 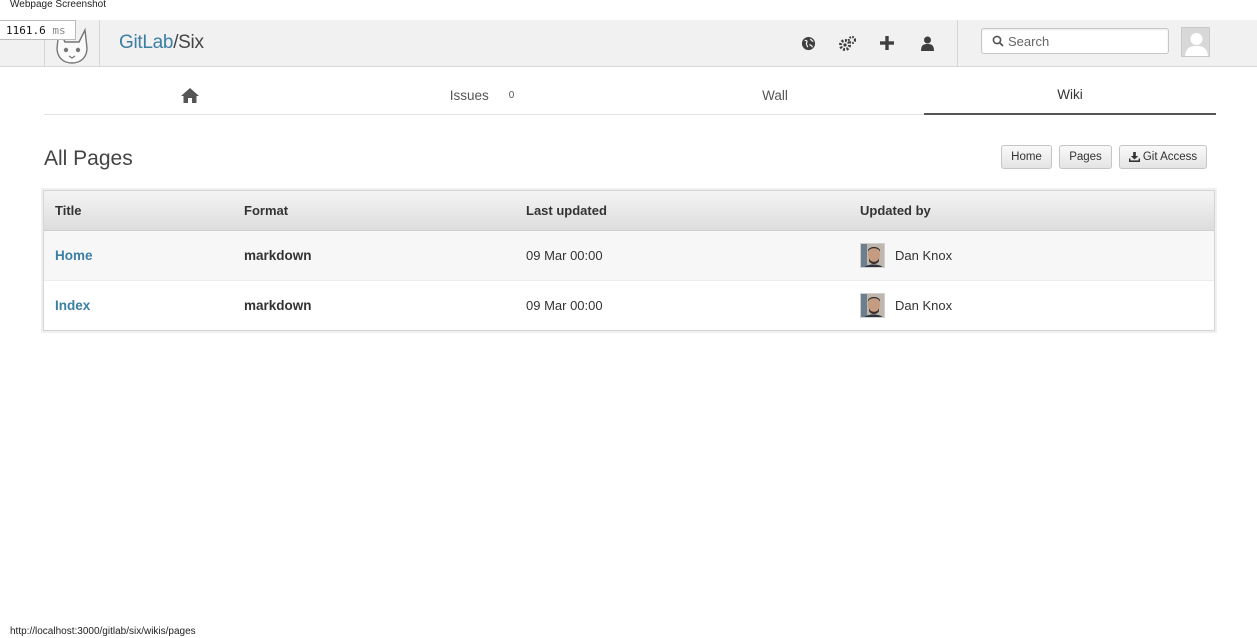 I want to click on page-title: All Pages, so click(x=88, y=158).